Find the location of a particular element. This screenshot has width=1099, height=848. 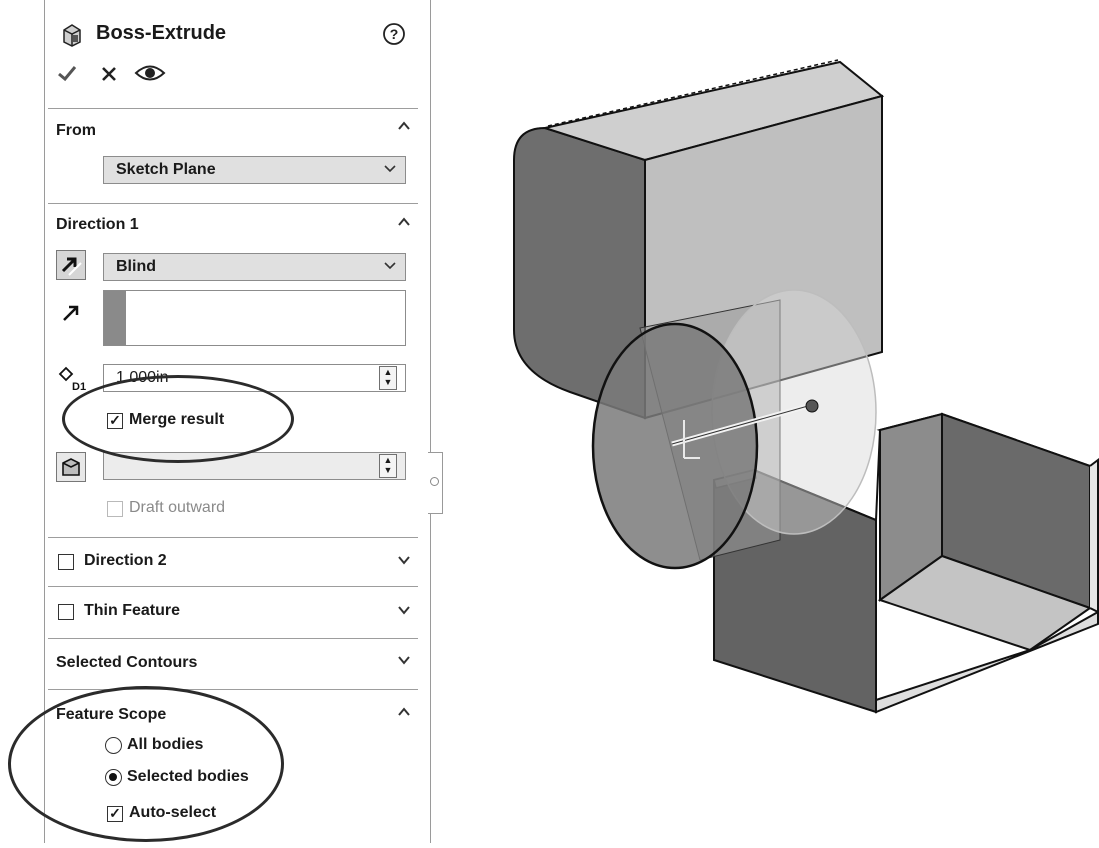

page-title: Boss-Extrude is located at coordinates (161, 33).